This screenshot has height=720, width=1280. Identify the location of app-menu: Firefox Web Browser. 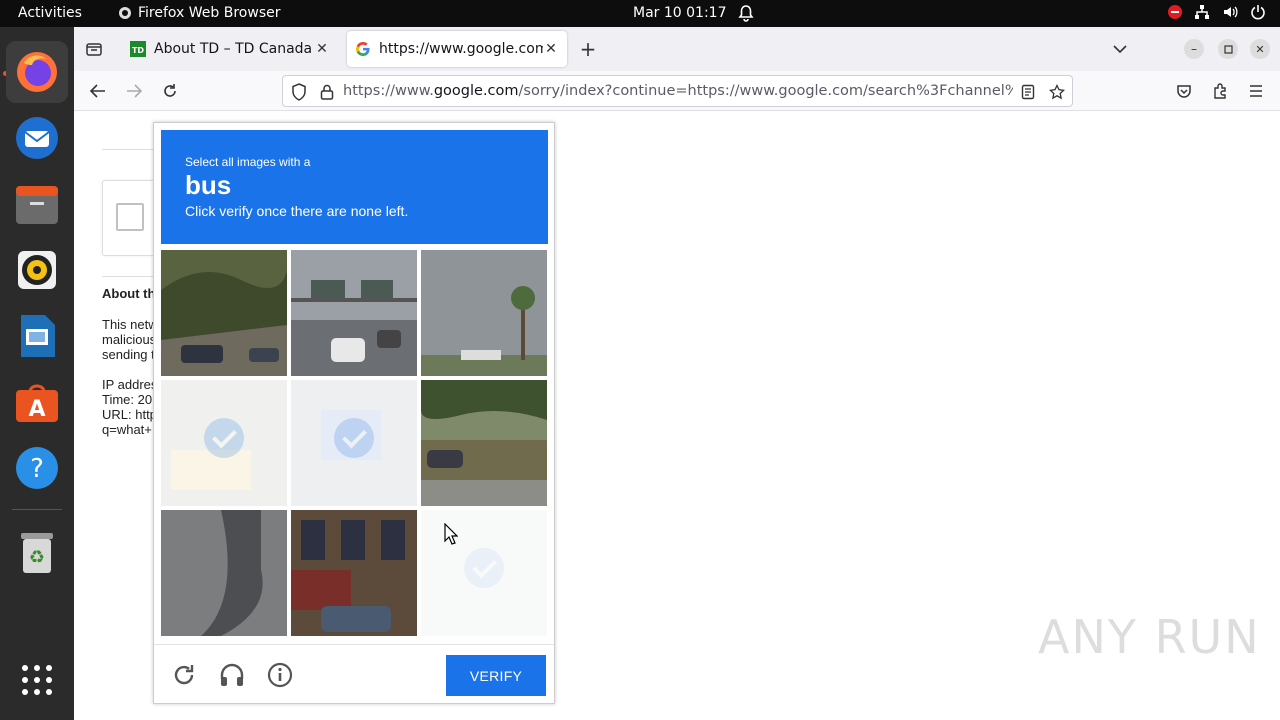
(199, 13).